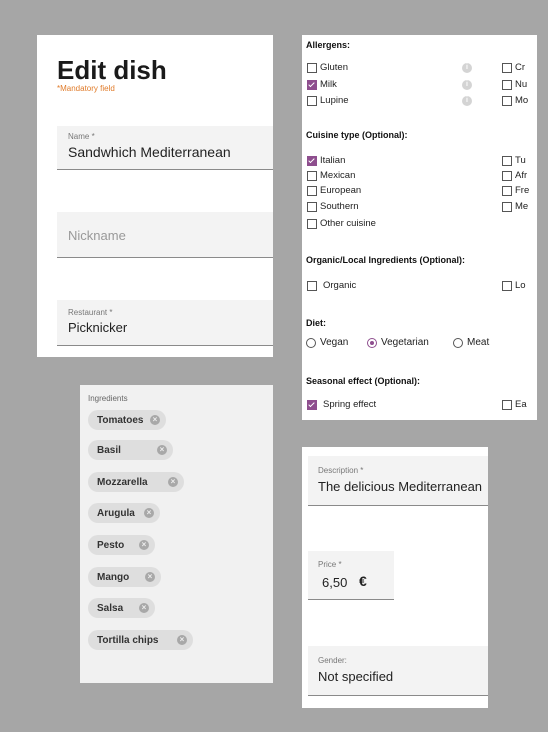  Describe the element at coordinates (332, 660) in the screenshot. I see `gender-label: Gender:` at that location.